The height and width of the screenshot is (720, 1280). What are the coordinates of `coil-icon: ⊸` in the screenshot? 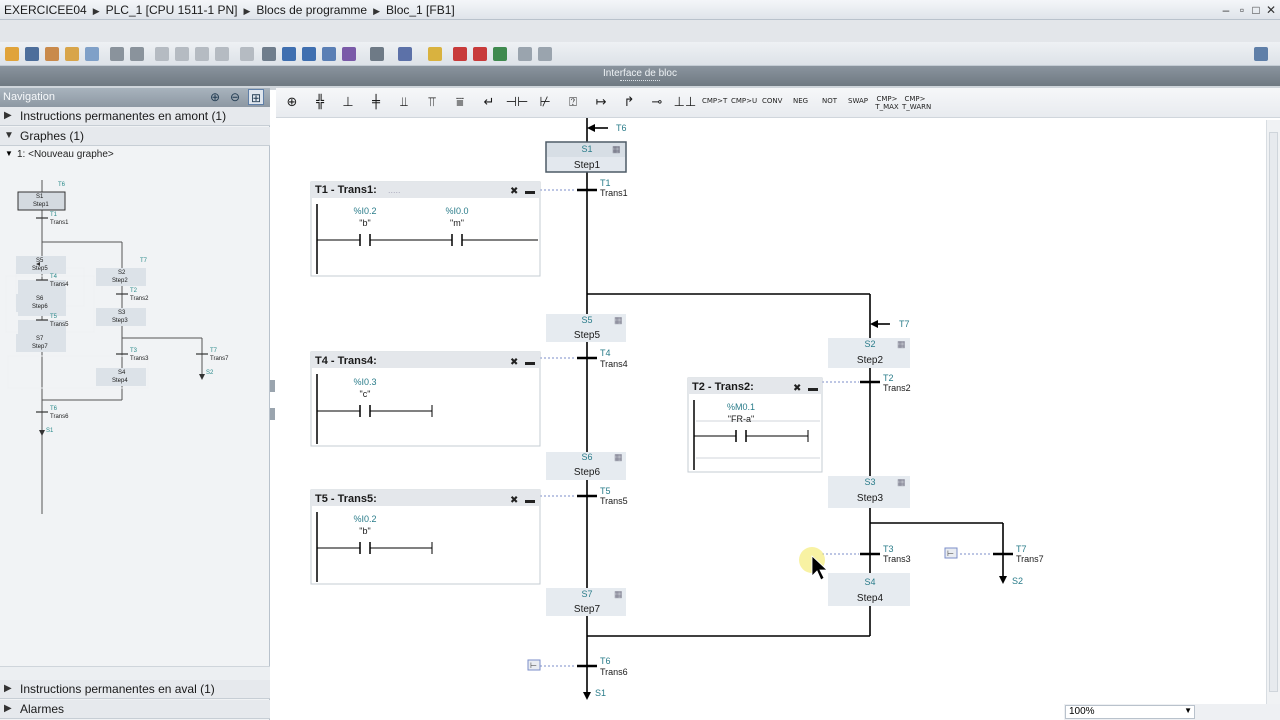 It's located at (657, 104).